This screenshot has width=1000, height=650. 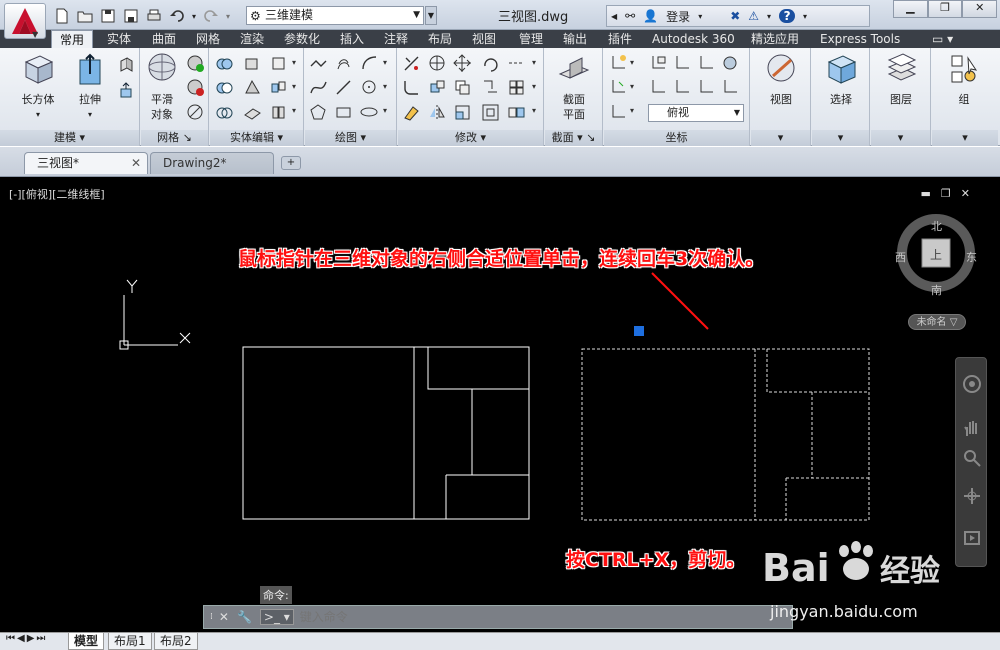 I want to click on ucs-x-icon, so click(x=681, y=62).